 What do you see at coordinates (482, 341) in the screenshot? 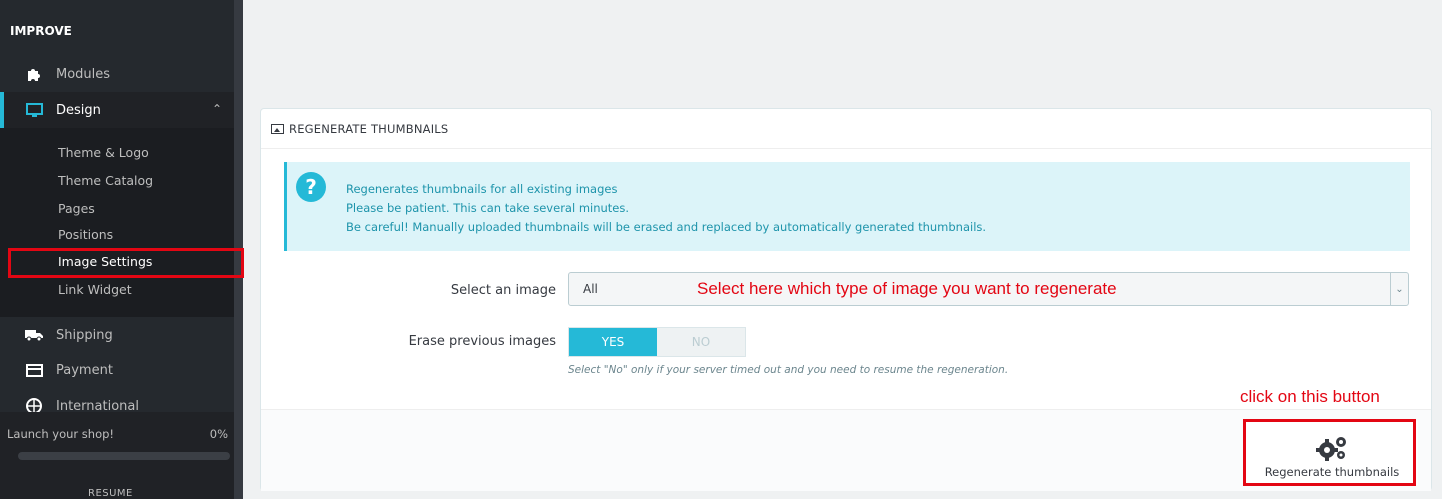
I see `erase-images-label: Erase previous images` at bounding box center [482, 341].